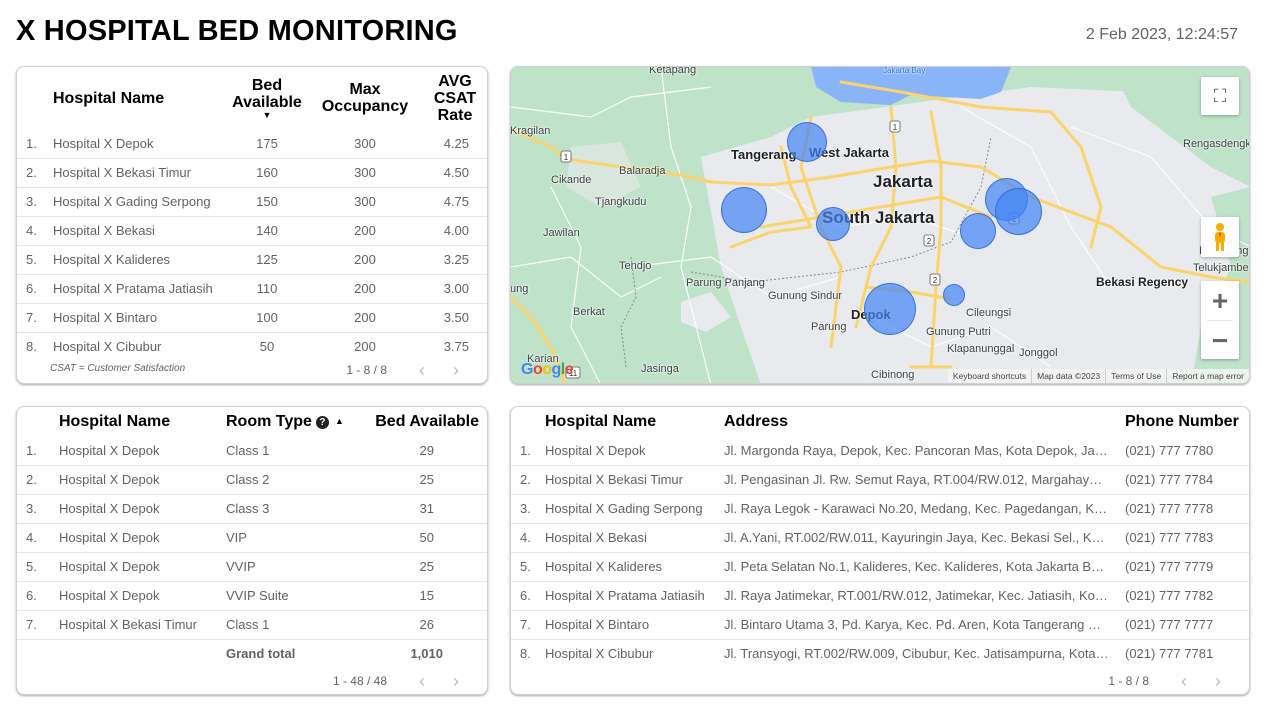 The width and height of the screenshot is (1266, 711). I want to click on header-line: Bed, so click(267, 85).